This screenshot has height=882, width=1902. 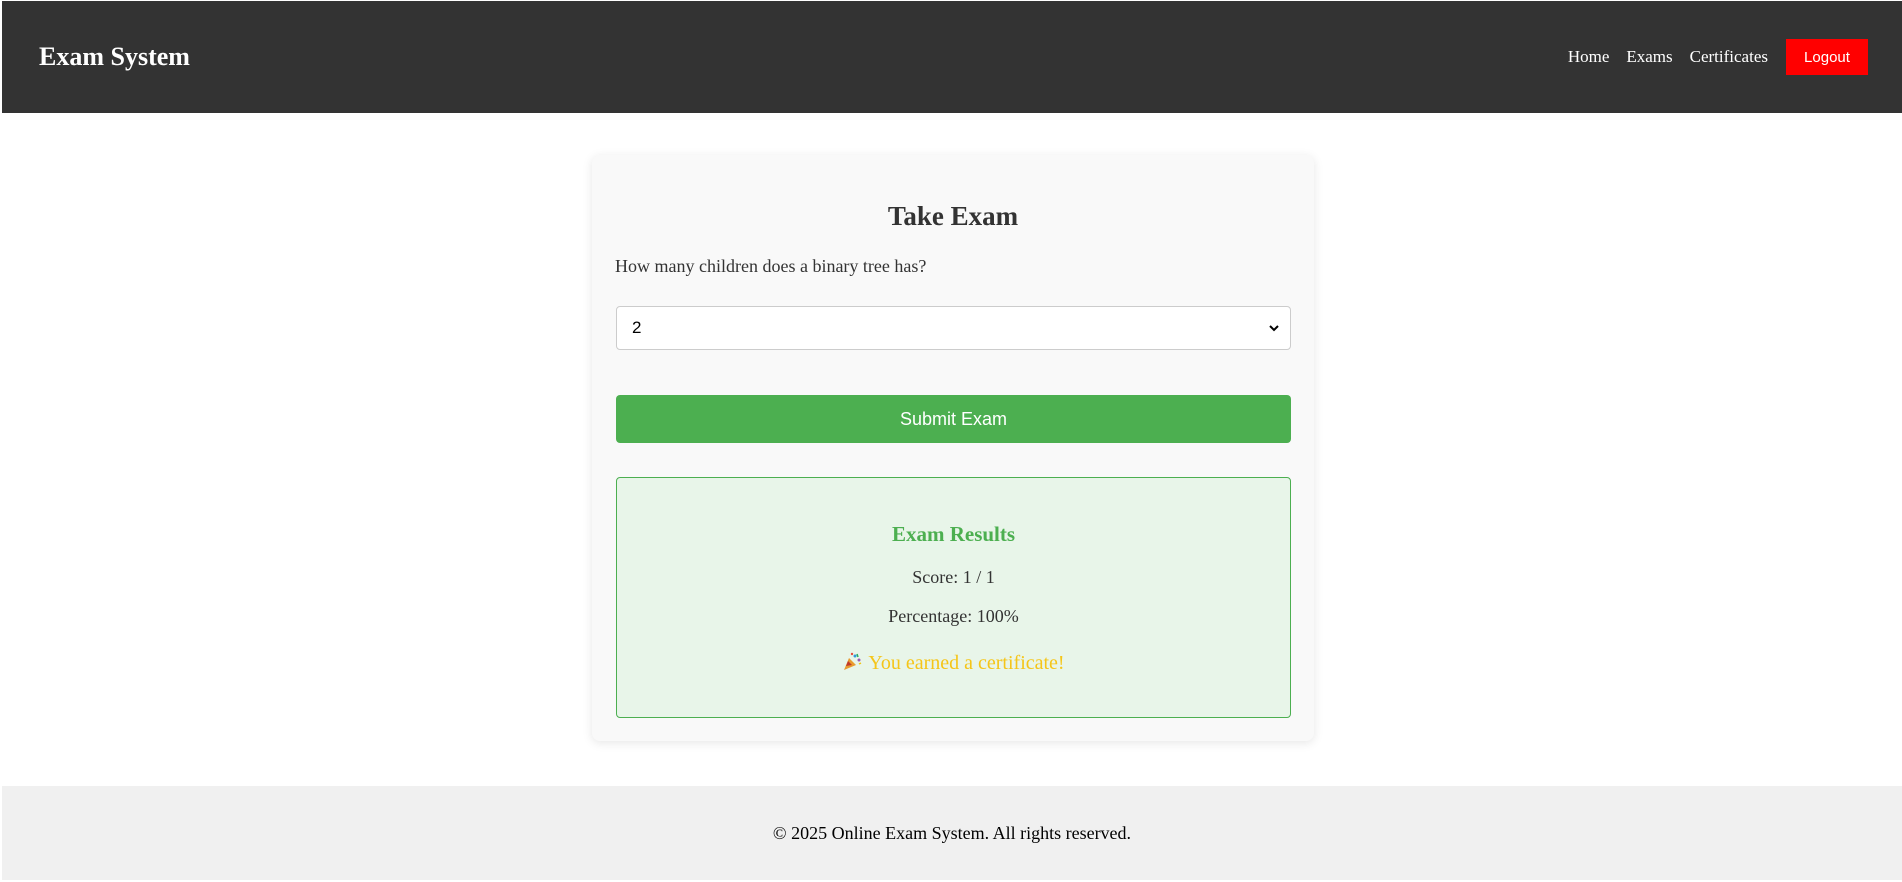 What do you see at coordinates (1827, 57) in the screenshot?
I see `logout-button: Logout` at bounding box center [1827, 57].